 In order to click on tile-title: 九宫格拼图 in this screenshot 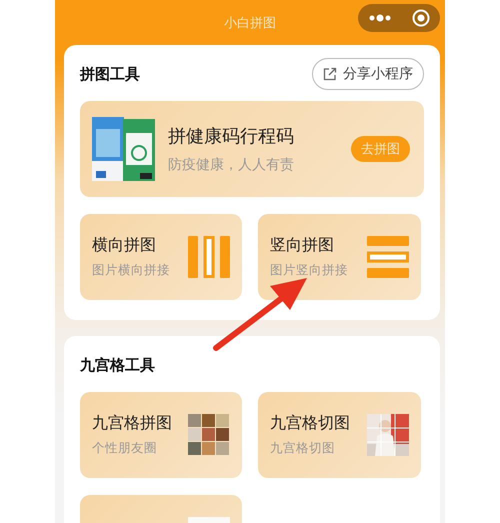, I will do `click(132, 423)`.